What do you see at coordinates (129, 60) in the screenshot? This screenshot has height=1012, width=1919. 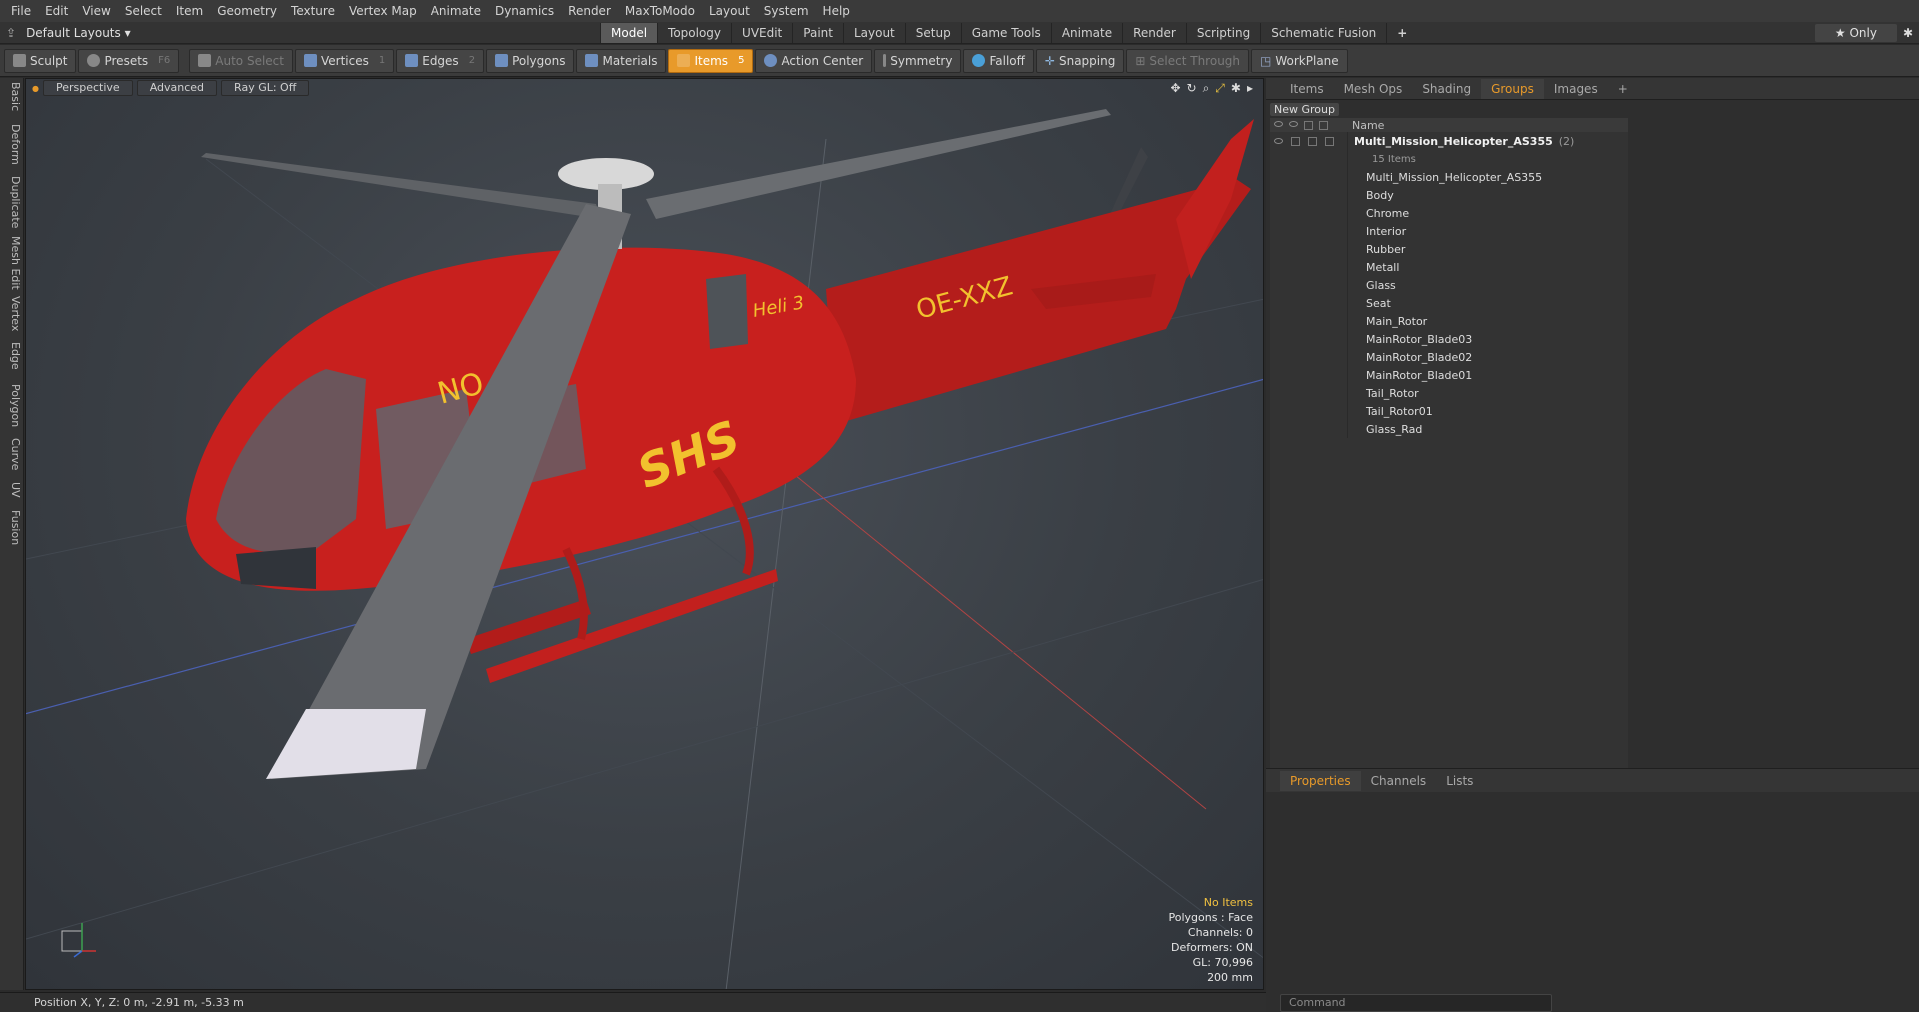 I see `presets-button: Presets F6` at bounding box center [129, 60].